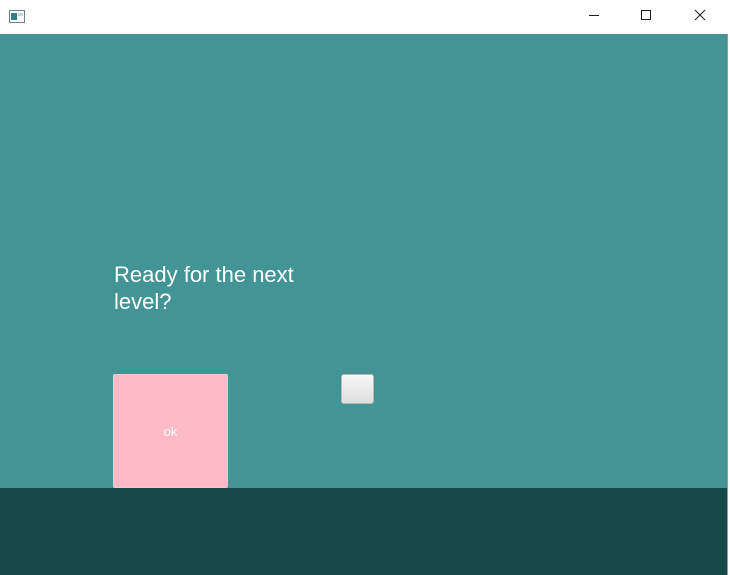 The height and width of the screenshot is (575, 730). I want to click on app-icon, so click(17, 16).